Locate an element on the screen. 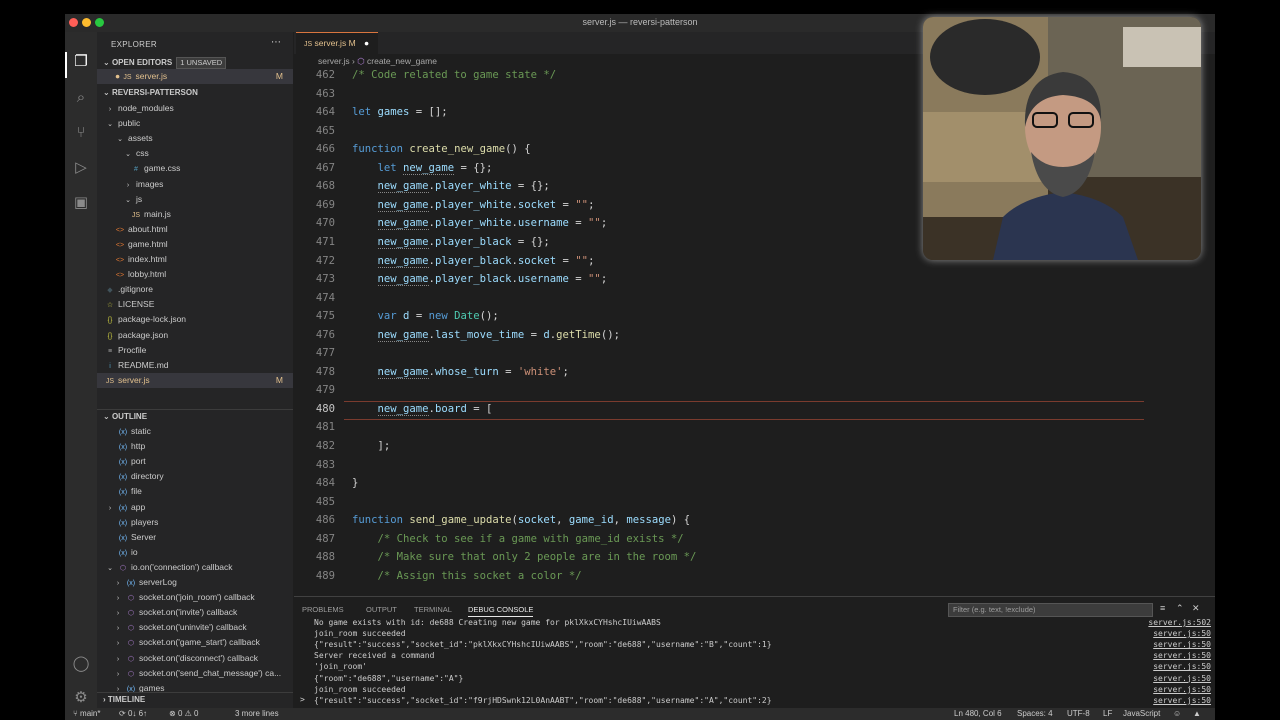  branch-indicator: ⑂ main* is located at coordinates (86, 713).